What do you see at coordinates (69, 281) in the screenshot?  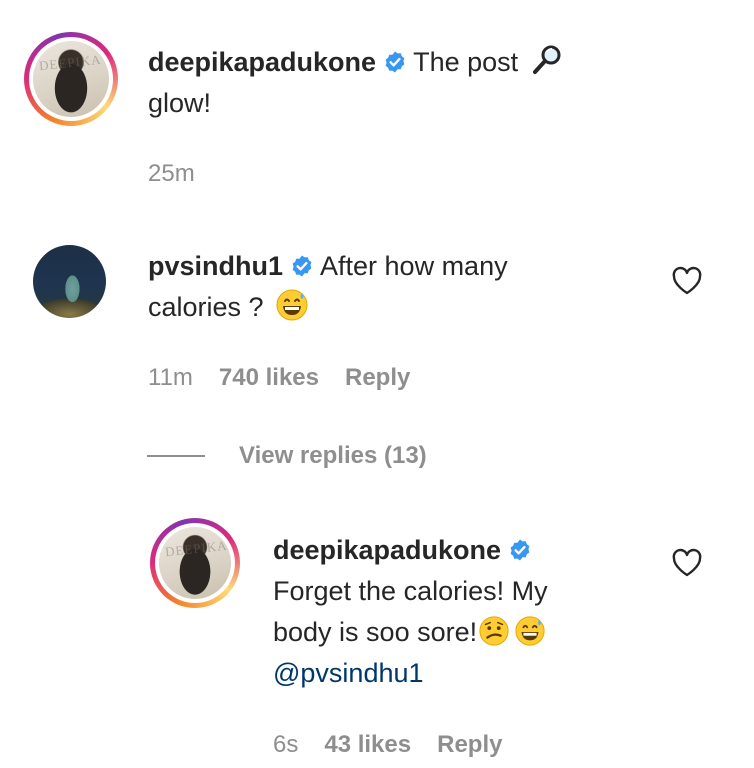 I see `avatar-pvsindhu1` at bounding box center [69, 281].